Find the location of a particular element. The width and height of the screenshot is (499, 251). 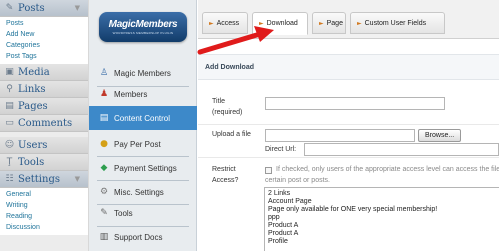

submenu-item-categories: Categories is located at coordinates (44, 45).